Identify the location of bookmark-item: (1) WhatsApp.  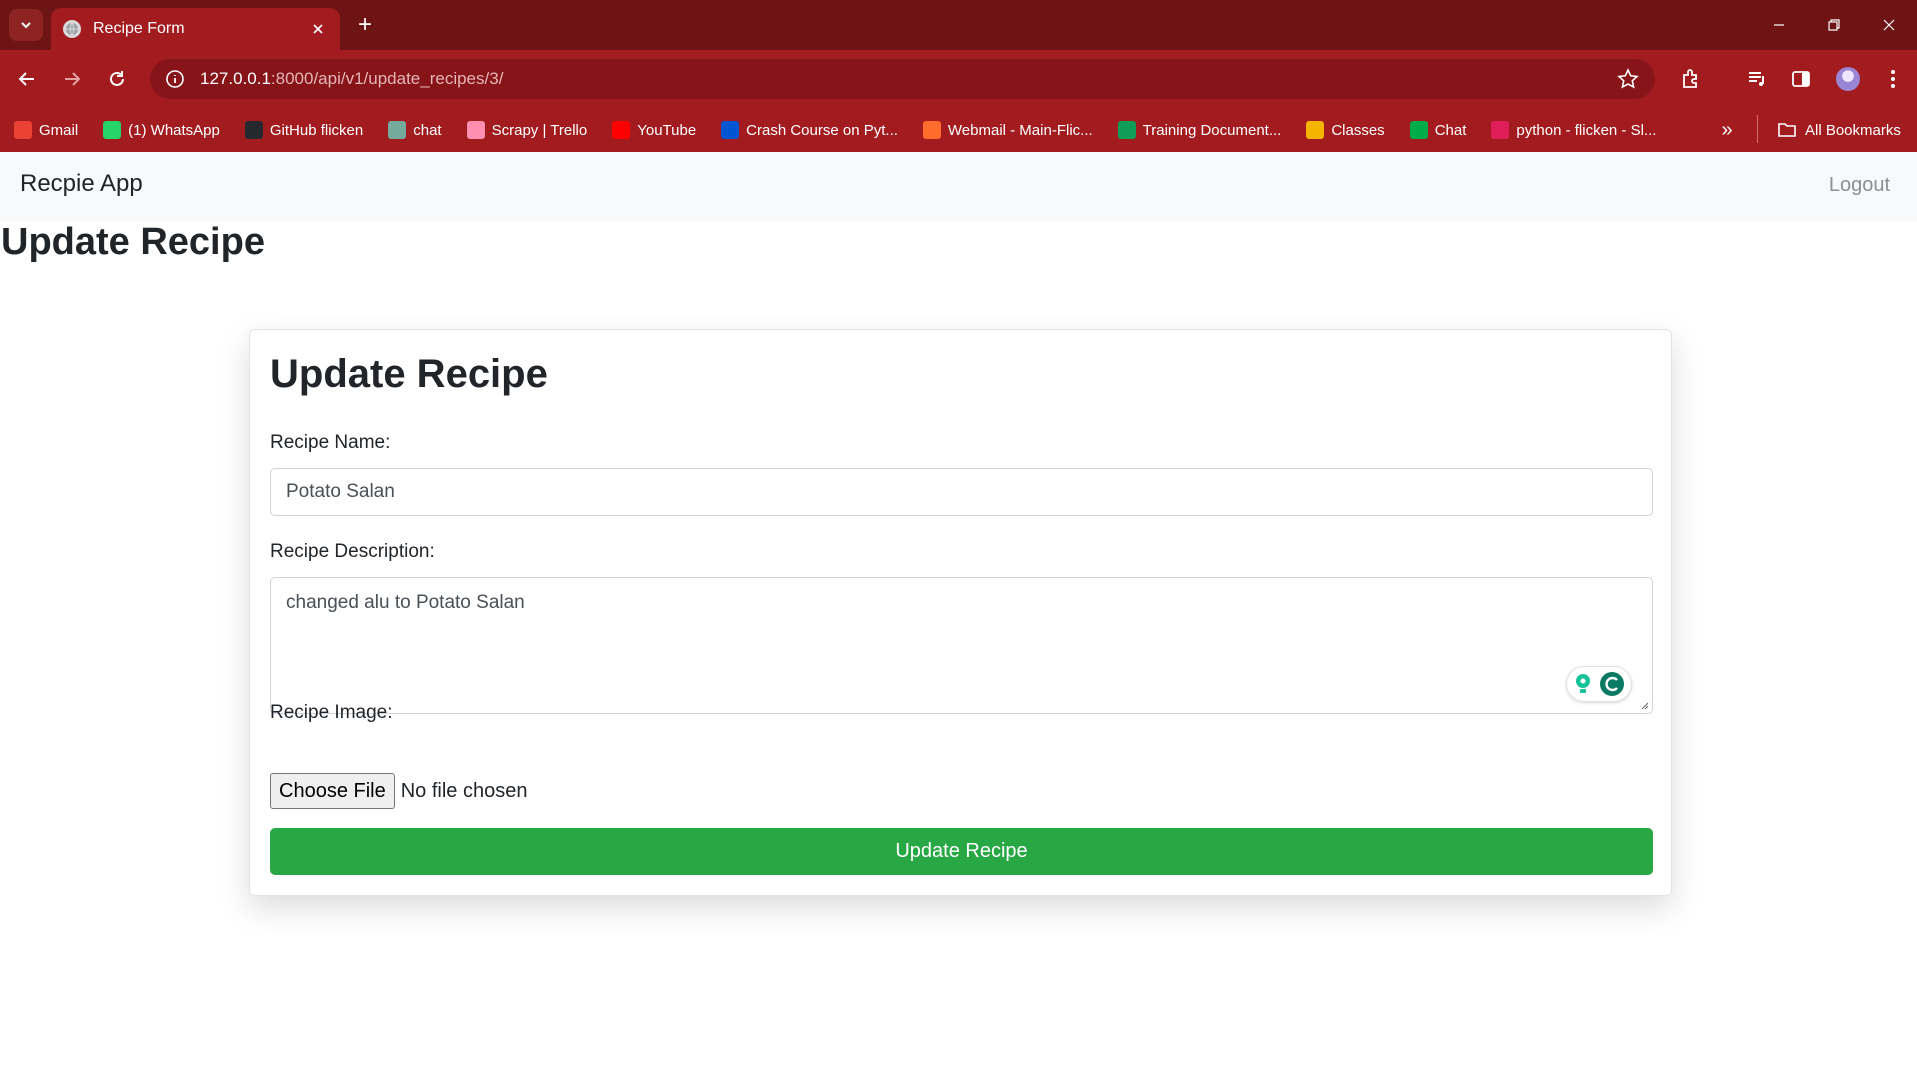
(161, 130).